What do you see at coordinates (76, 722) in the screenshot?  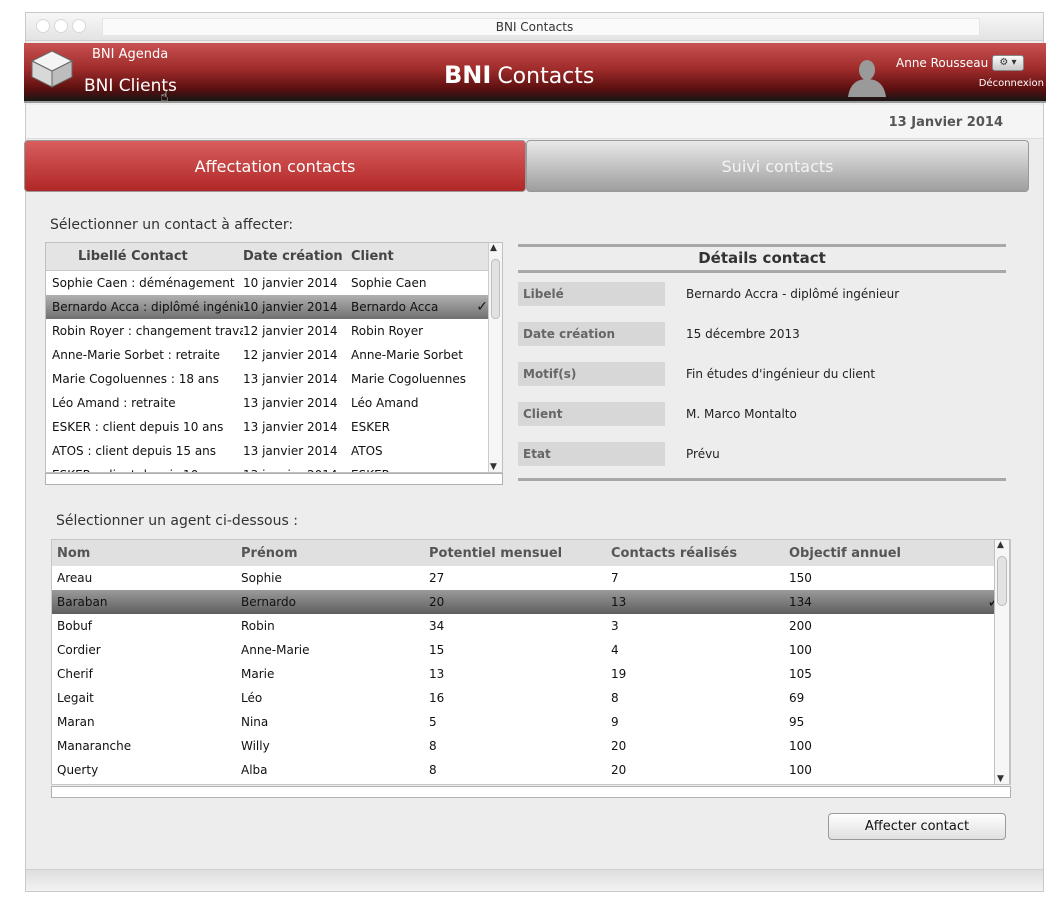 I see `agent-nom-cell: Maran` at bounding box center [76, 722].